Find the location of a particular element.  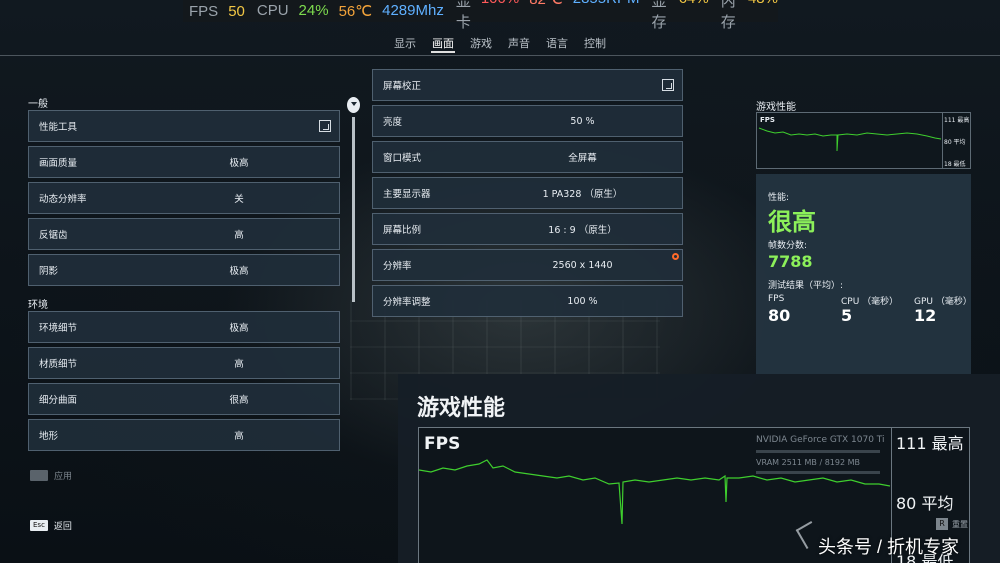

setting-label: 地形 is located at coordinates (49, 436).